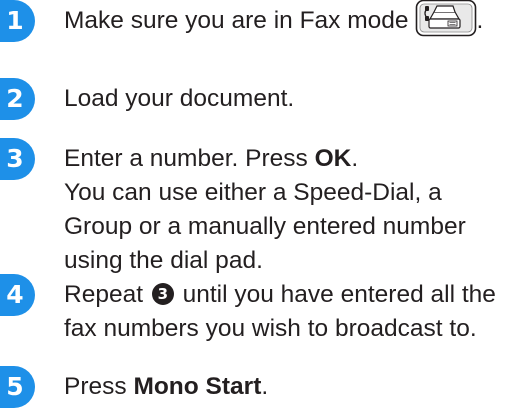 This screenshot has width=526, height=413. What do you see at coordinates (270, 328) in the screenshot?
I see `step-instruction-line: fax numbers you wish to broadcast to.` at bounding box center [270, 328].